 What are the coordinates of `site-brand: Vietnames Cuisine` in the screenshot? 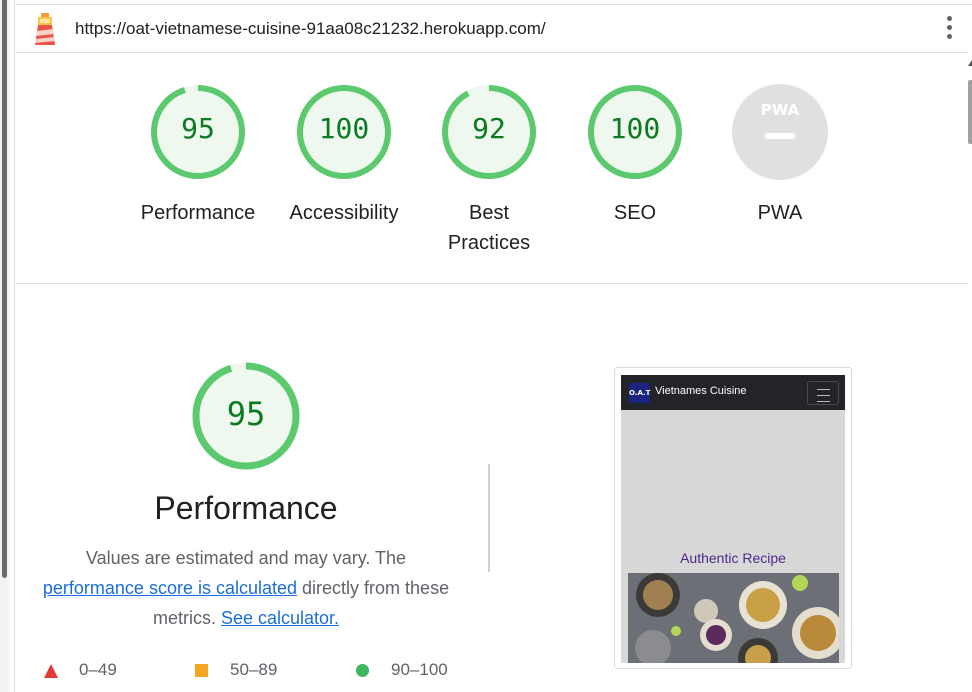 It's located at (701, 391).